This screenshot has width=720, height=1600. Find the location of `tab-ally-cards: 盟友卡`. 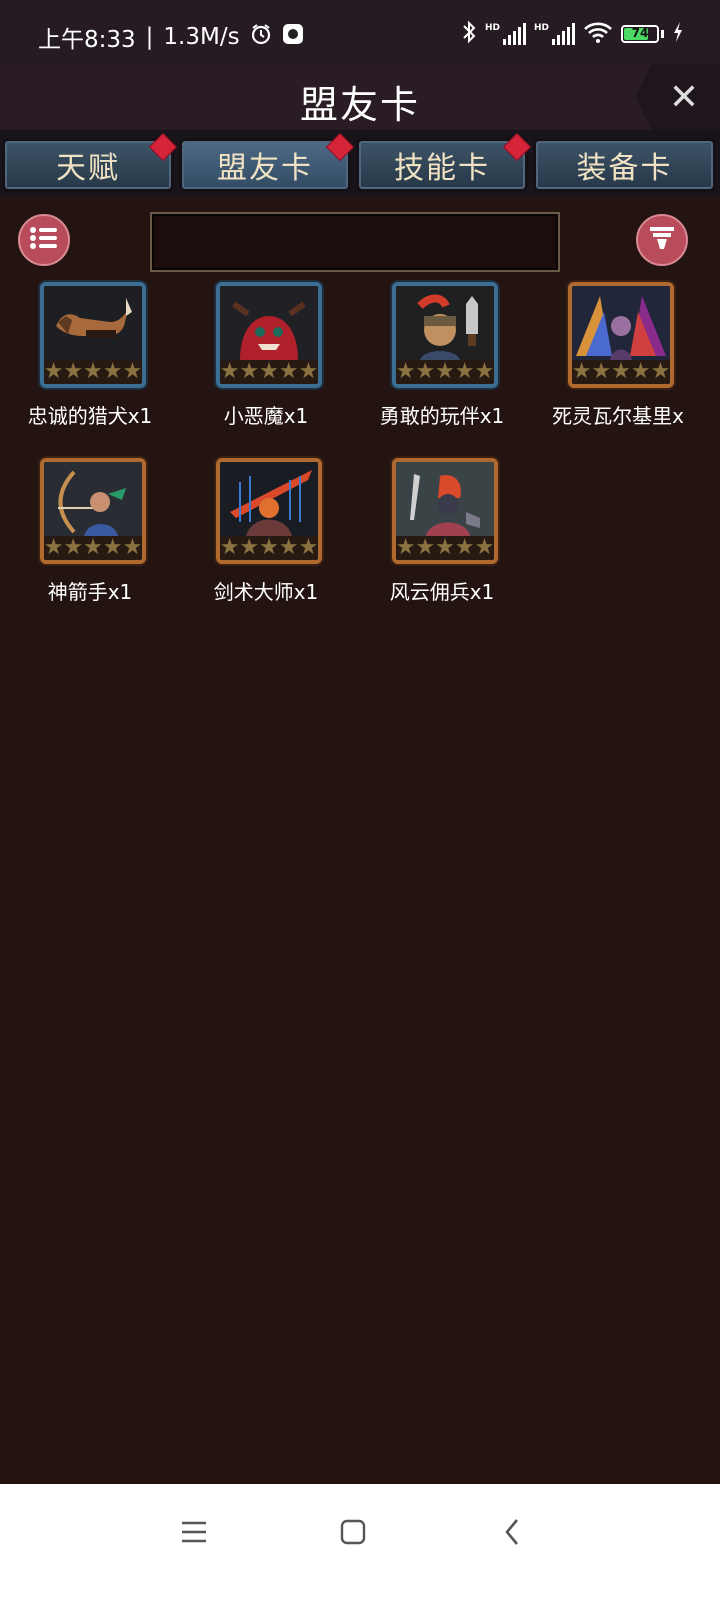

tab-ally-cards: 盟友卡 is located at coordinates (267, 162).